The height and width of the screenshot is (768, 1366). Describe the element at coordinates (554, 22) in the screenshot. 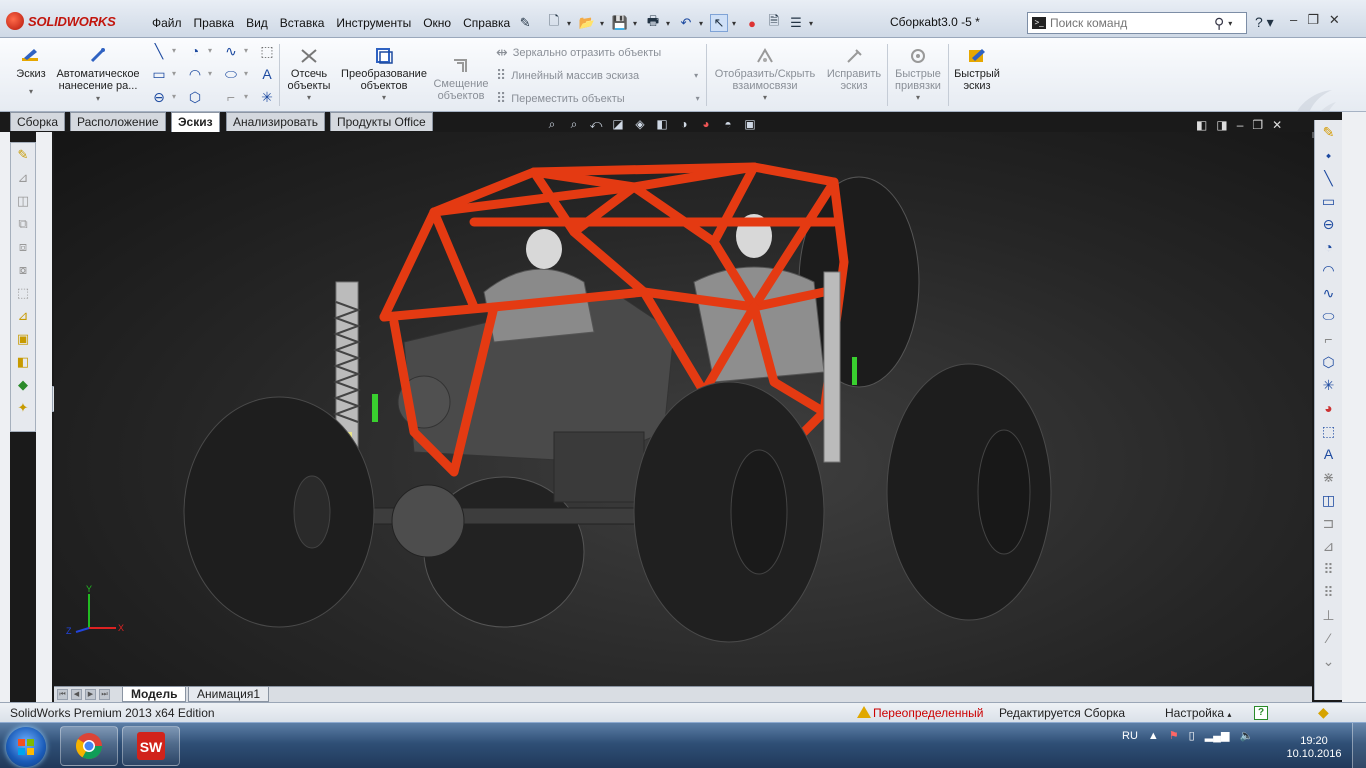

I see `new-document-icon: 🗋` at that location.